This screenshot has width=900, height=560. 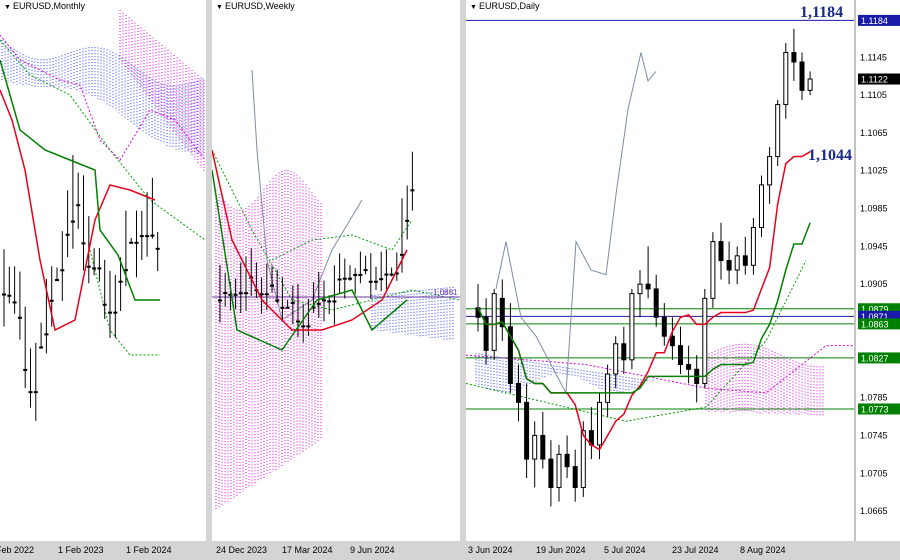 I want to click on daily-y-tick: 1.1025, so click(x=874, y=171).